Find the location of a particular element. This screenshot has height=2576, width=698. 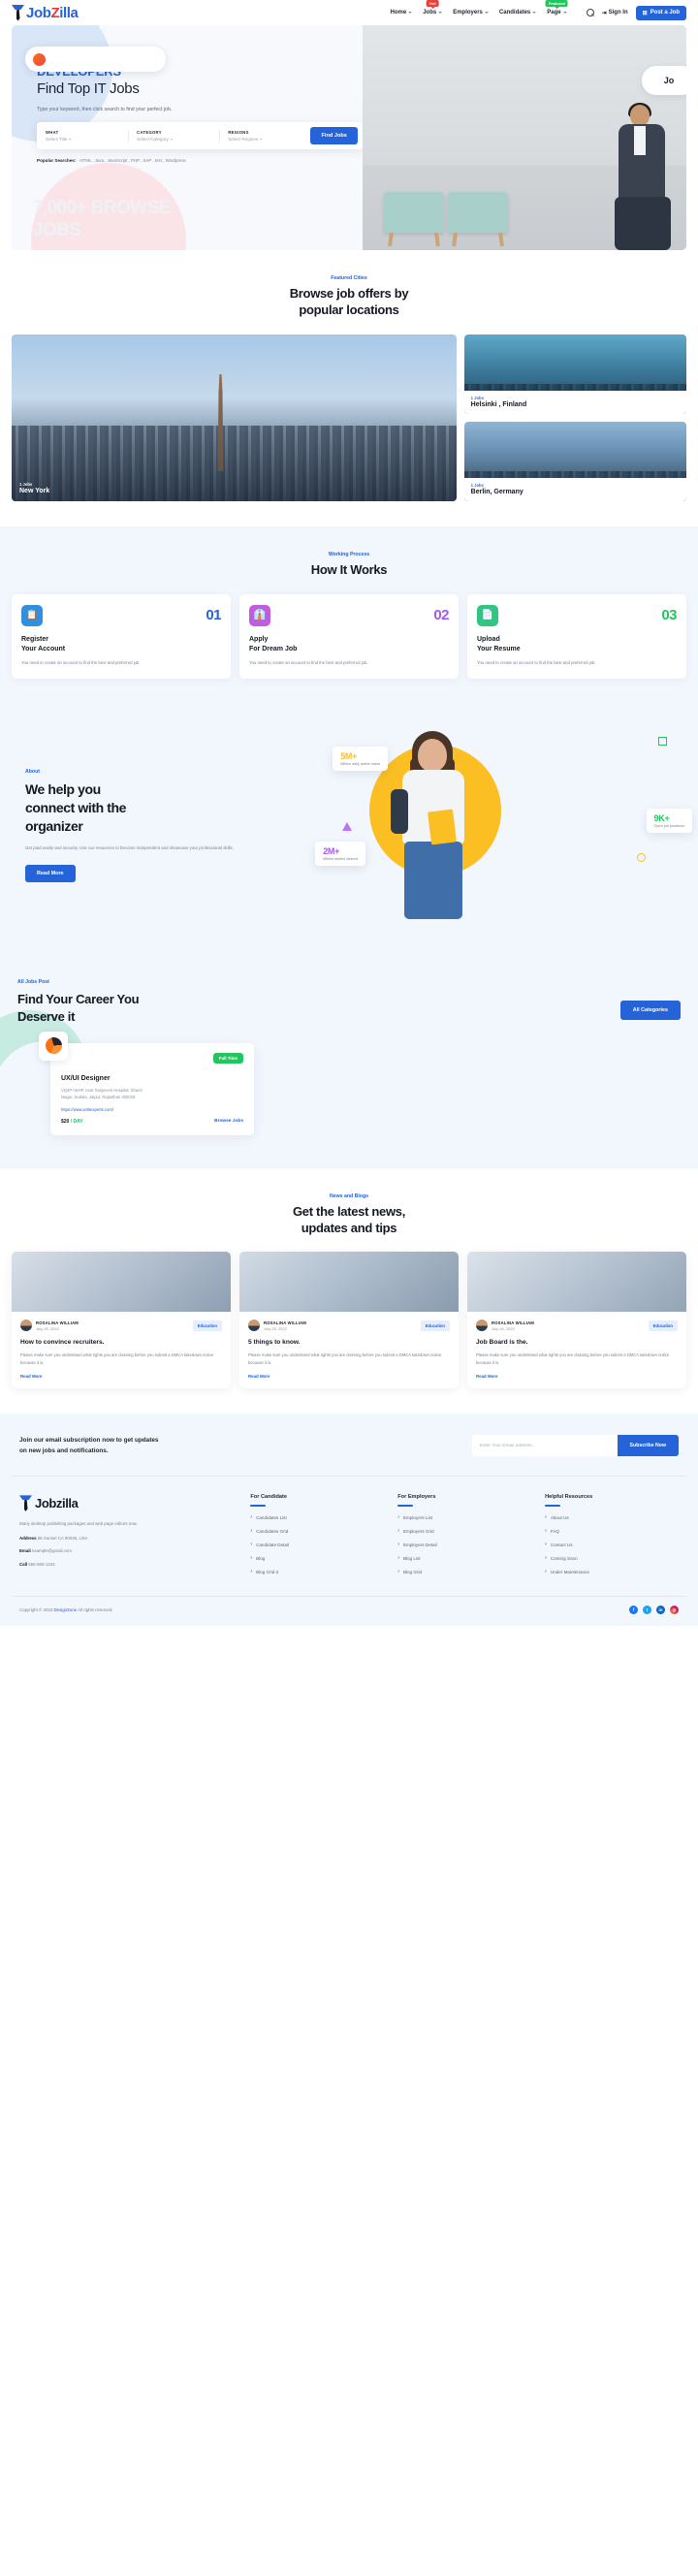

company-logo-icon is located at coordinates (53, 1046).